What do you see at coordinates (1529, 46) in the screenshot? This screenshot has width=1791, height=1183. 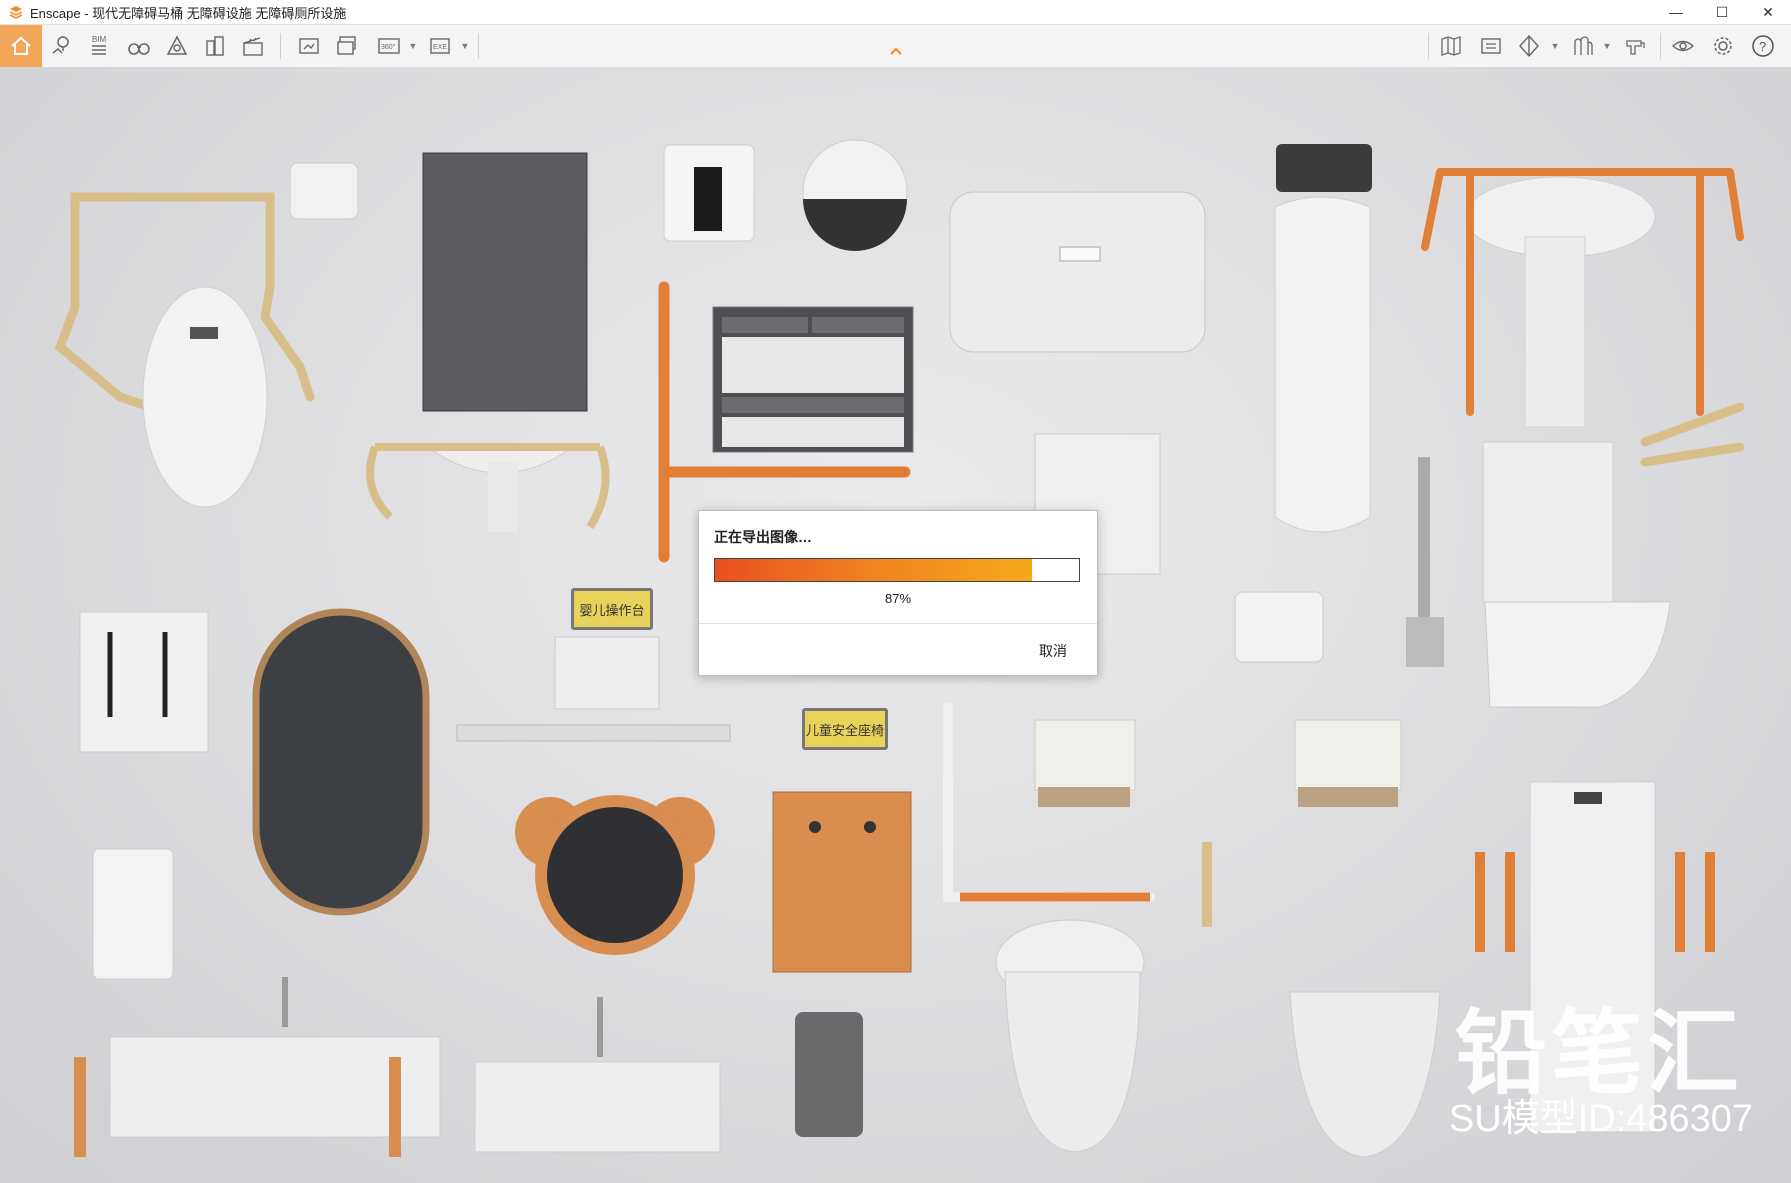 I see `cube-icon` at bounding box center [1529, 46].